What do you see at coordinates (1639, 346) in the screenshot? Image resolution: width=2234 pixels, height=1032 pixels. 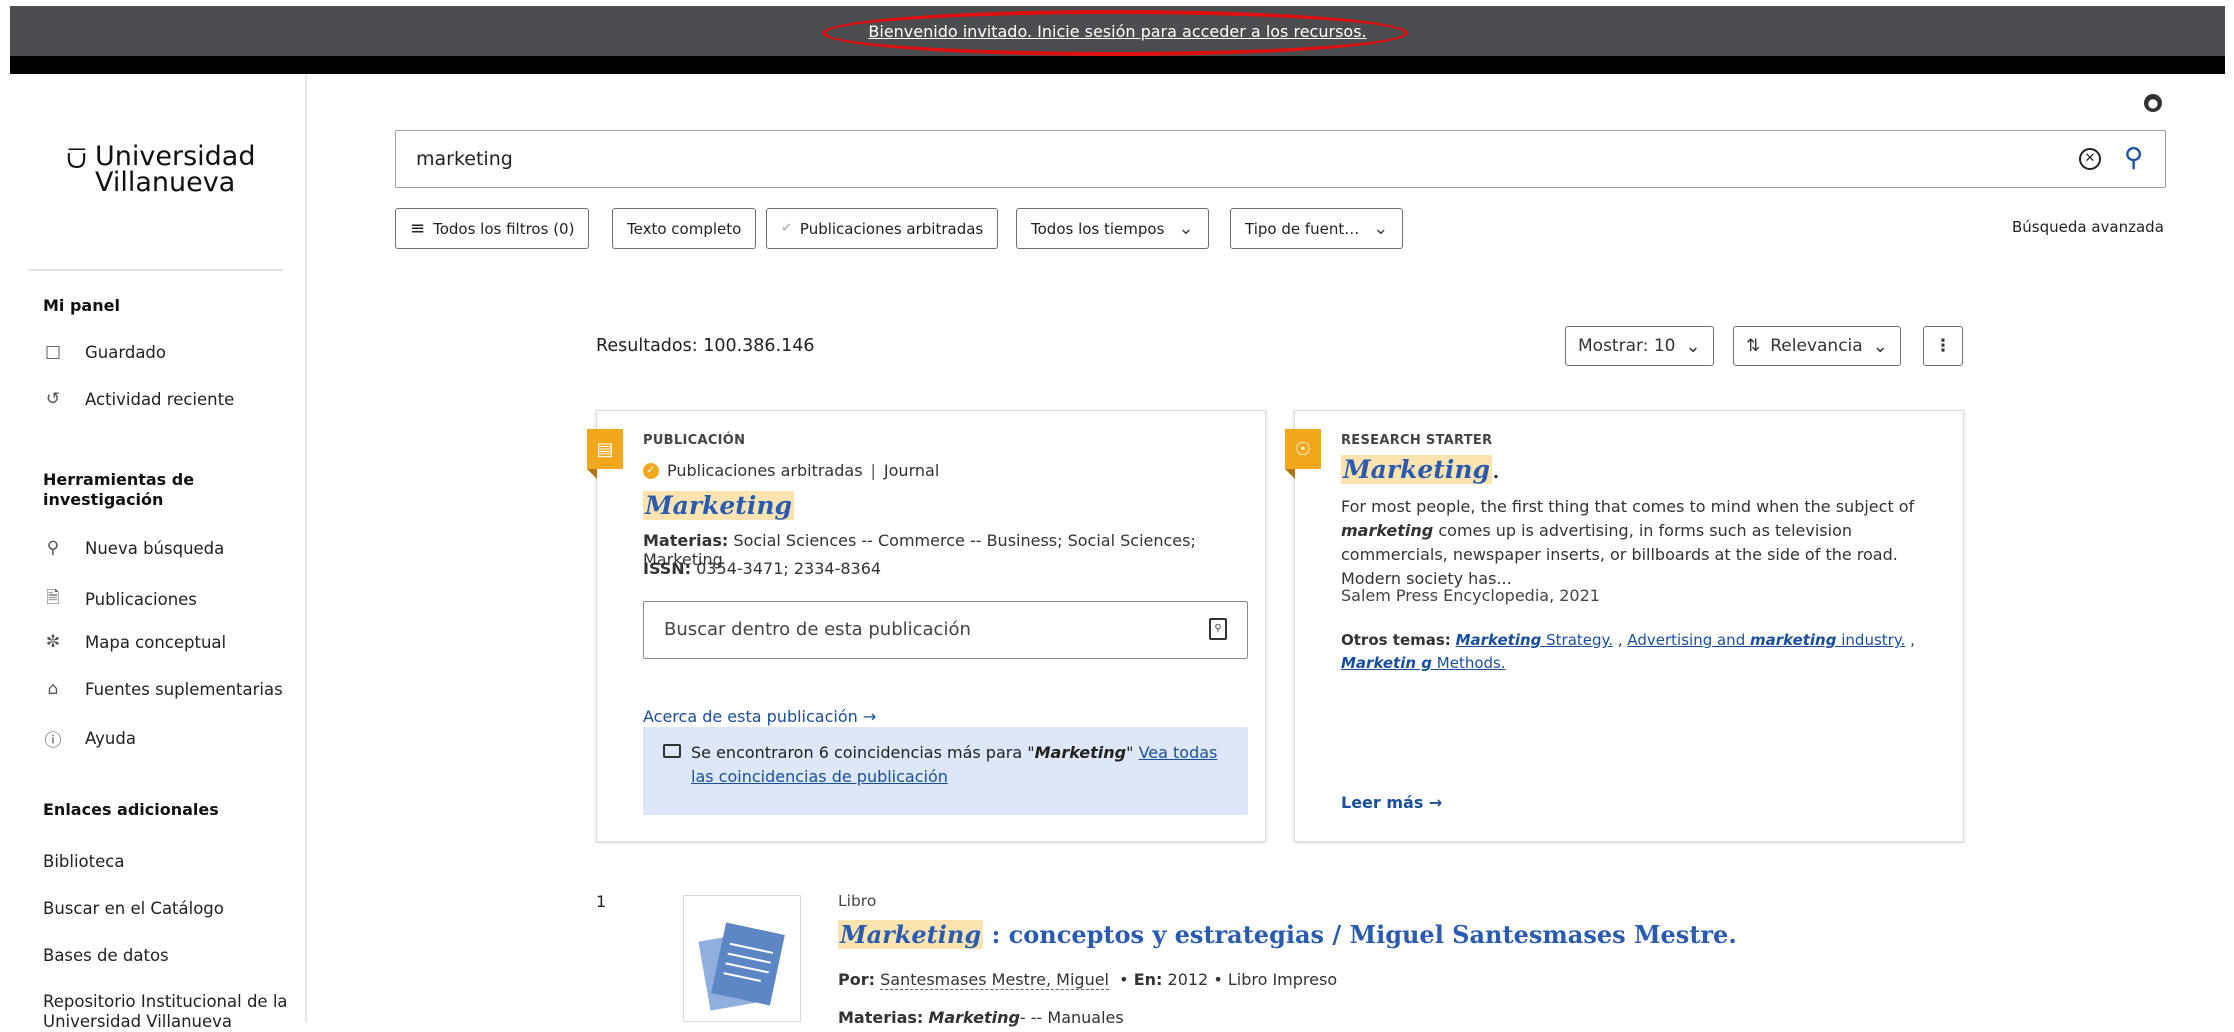 I see `show-count-dropdown: Mostrar: 10 ⌄` at bounding box center [1639, 346].